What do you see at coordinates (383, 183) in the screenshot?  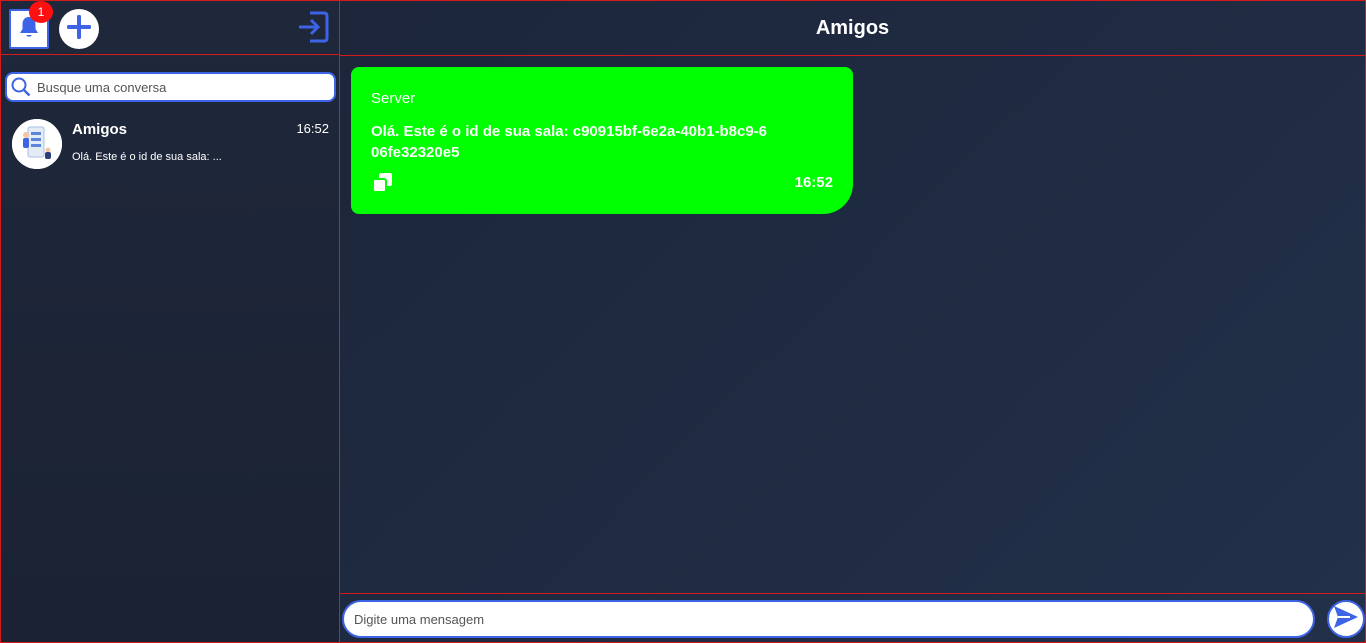 I see `copy-button` at bounding box center [383, 183].